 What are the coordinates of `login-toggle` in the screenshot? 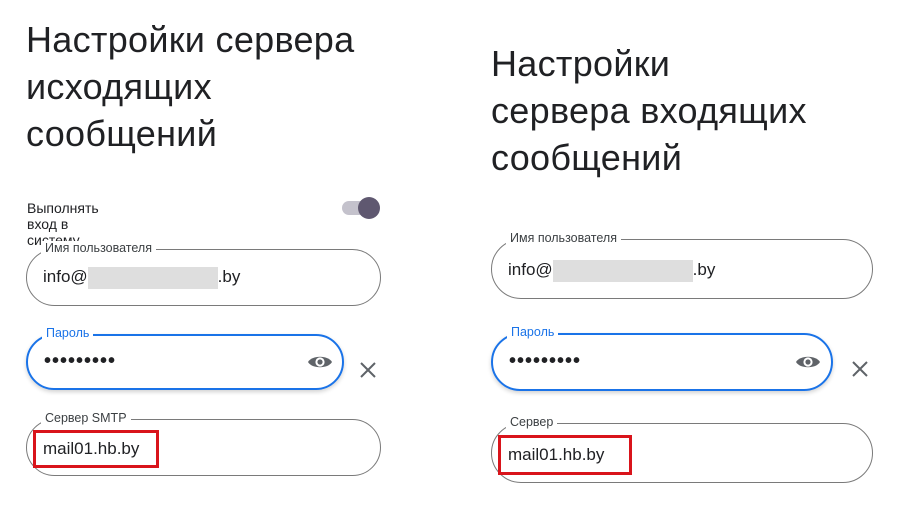 It's located at (361, 208).